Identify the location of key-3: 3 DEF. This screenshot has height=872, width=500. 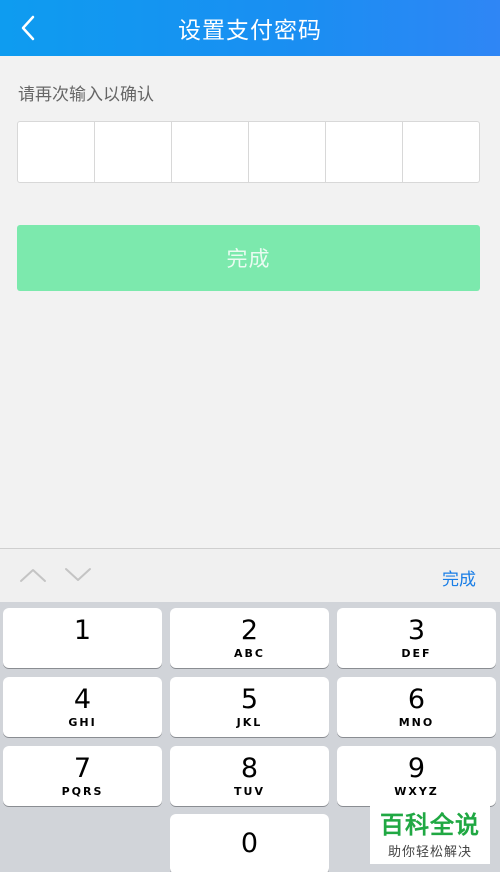
(416, 638).